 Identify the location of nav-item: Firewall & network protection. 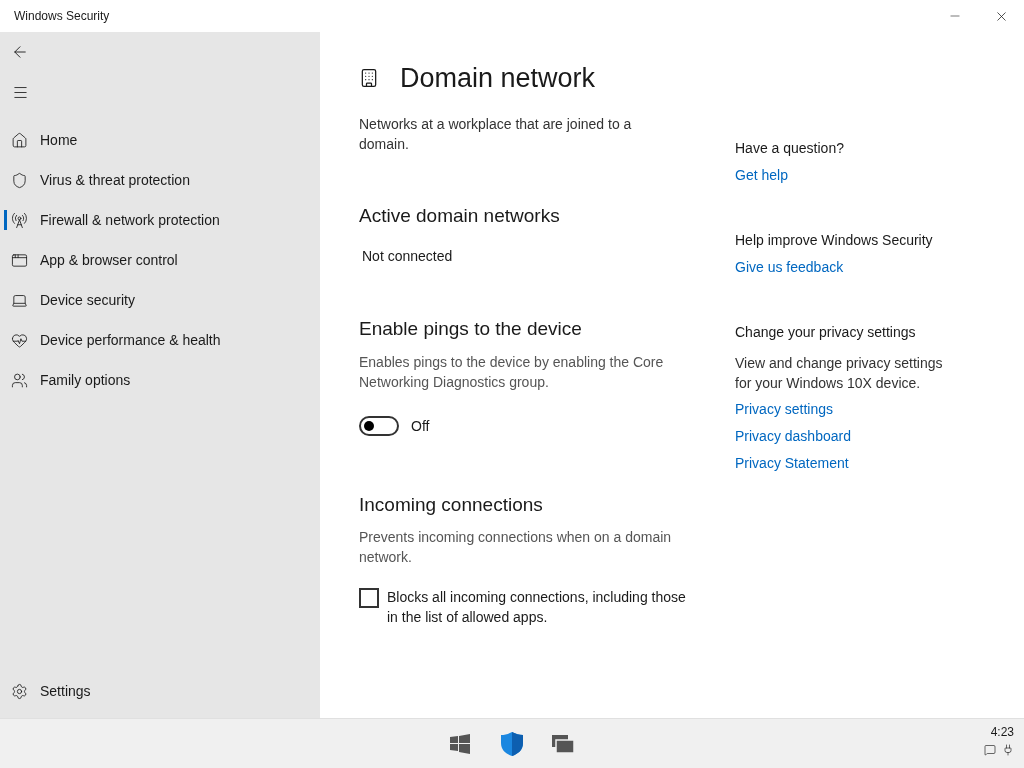
(162, 220).